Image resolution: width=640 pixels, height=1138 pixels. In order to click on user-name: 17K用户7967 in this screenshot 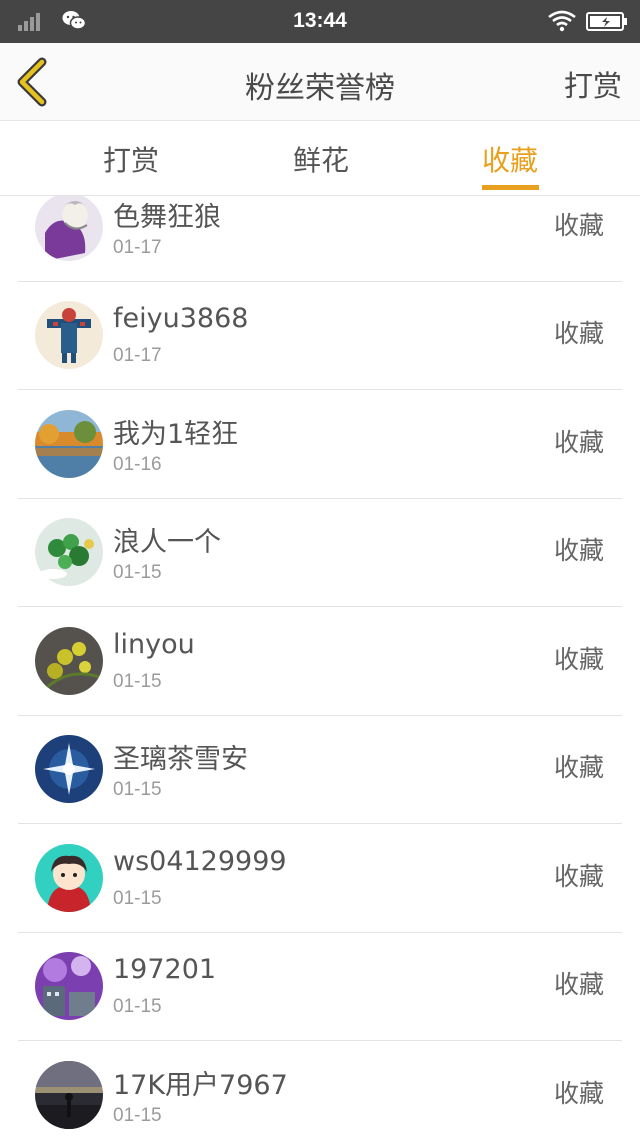, I will do `click(200, 1085)`.